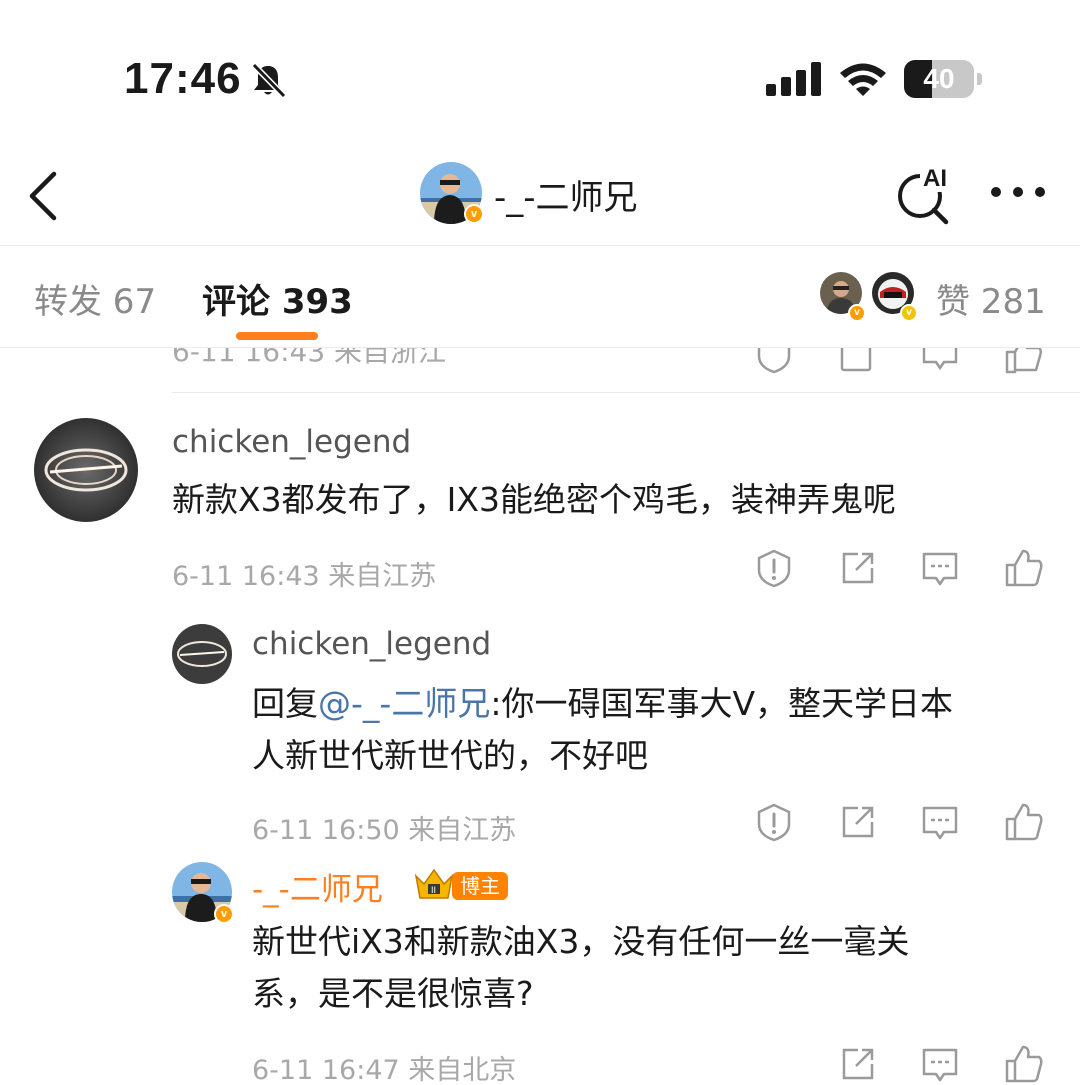 Image resolution: width=1080 pixels, height=1085 pixels. I want to click on reply-text: 回复@-_-二师兄:你一碍国军事大V，整天学日本人新世代新世代的，不好吧, so click(602, 730).